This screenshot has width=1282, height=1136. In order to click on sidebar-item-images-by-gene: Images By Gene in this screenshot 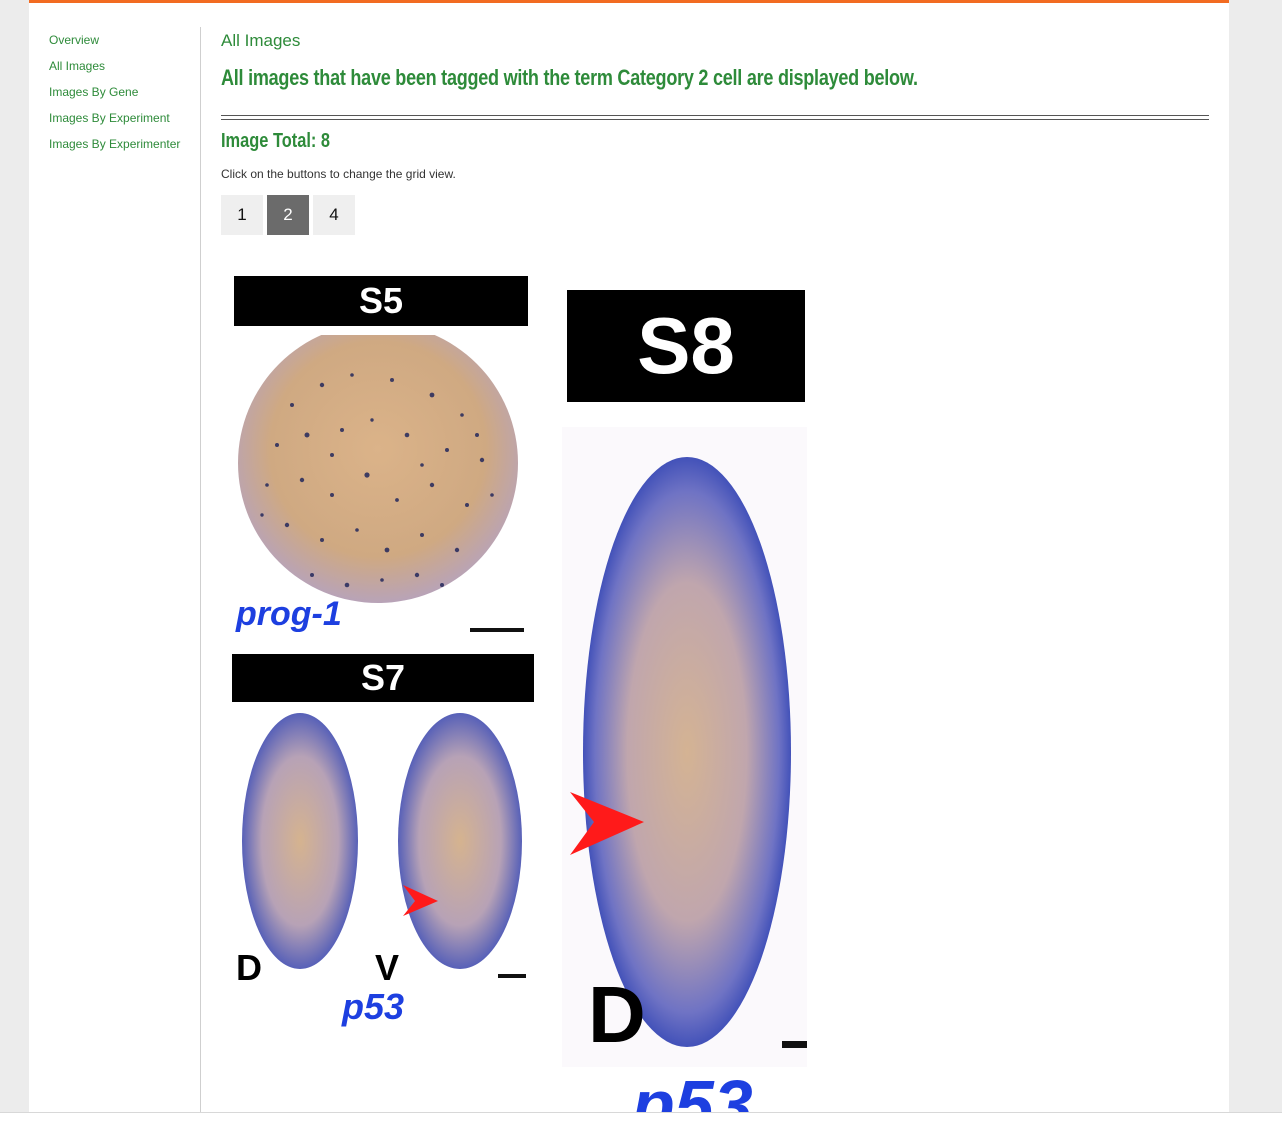, I will do `click(124, 96)`.